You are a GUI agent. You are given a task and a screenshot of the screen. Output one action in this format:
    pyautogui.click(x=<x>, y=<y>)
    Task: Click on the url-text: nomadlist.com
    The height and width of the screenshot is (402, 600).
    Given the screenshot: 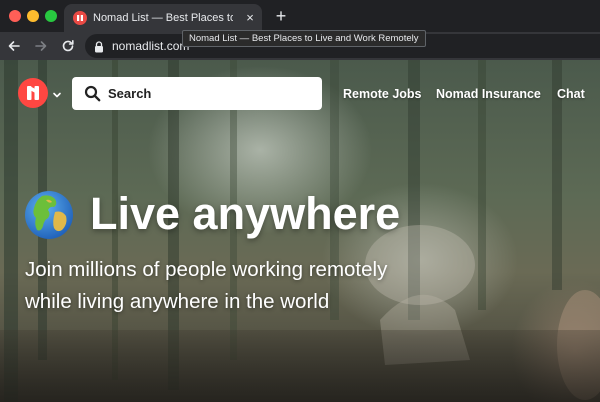 What is the action you would take?
    pyautogui.click(x=150, y=46)
    